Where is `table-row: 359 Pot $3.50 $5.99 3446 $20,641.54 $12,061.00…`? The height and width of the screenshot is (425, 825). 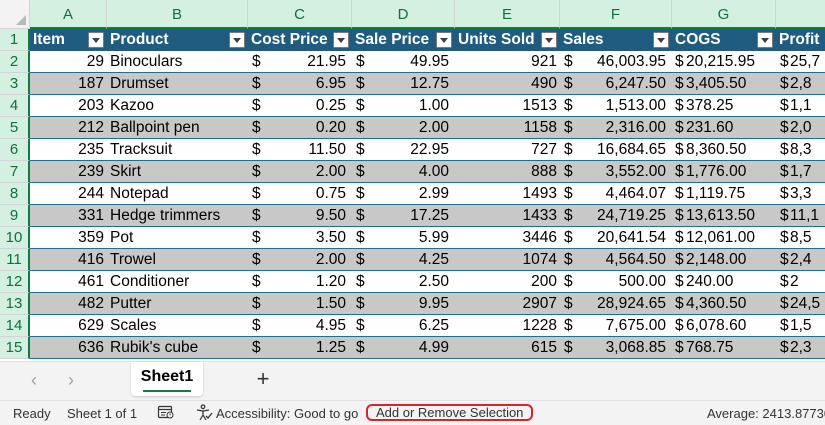 table-row: 359 Pot $3.50 $5.99 3446 $20,641.54 $12,061.00… is located at coordinates (427, 238).